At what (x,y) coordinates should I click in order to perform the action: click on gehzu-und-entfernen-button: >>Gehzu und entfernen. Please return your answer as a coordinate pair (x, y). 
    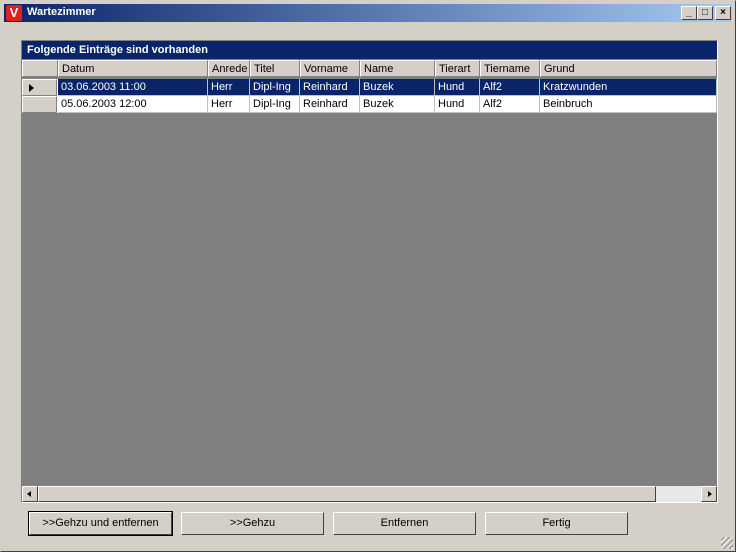
    Looking at the image, I should click on (100, 523).